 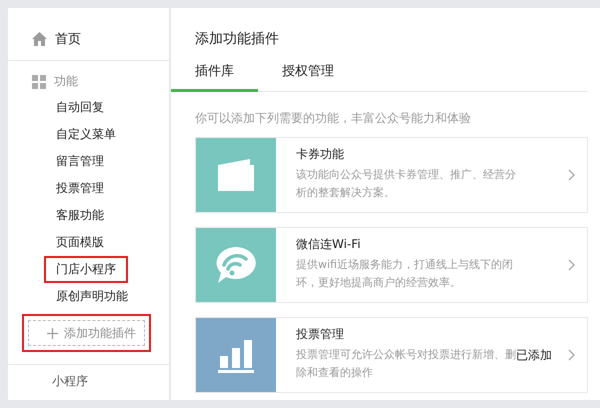 What do you see at coordinates (86, 134) in the screenshot?
I see `sidebar-item: 自定义菜单` at bounding box center [86, 134].